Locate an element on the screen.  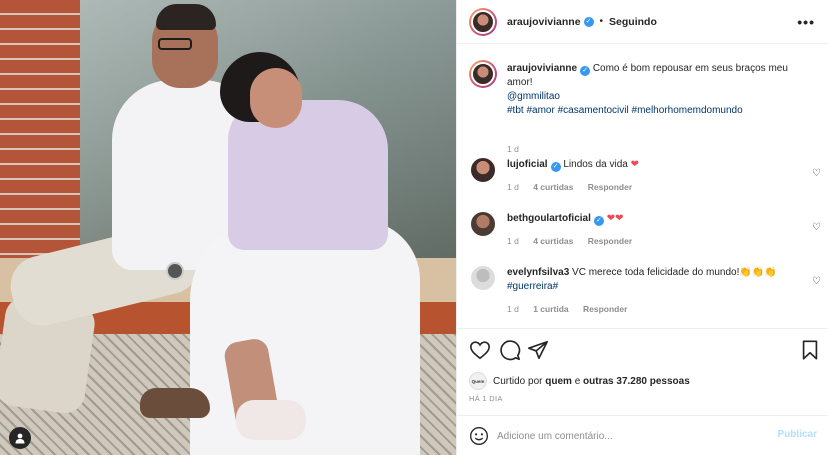
photo-woman-blouse is located at coordinates (308, 175).